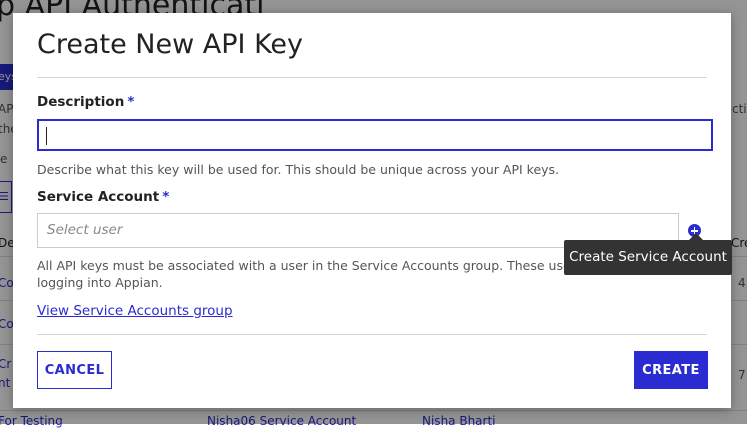 The width and height of the screenshot is (747, 428). What do you see at coordinates (170, 44) in the screenshot?
I see `dialog-title: Create New API Key` at bounding box center [170, 44].